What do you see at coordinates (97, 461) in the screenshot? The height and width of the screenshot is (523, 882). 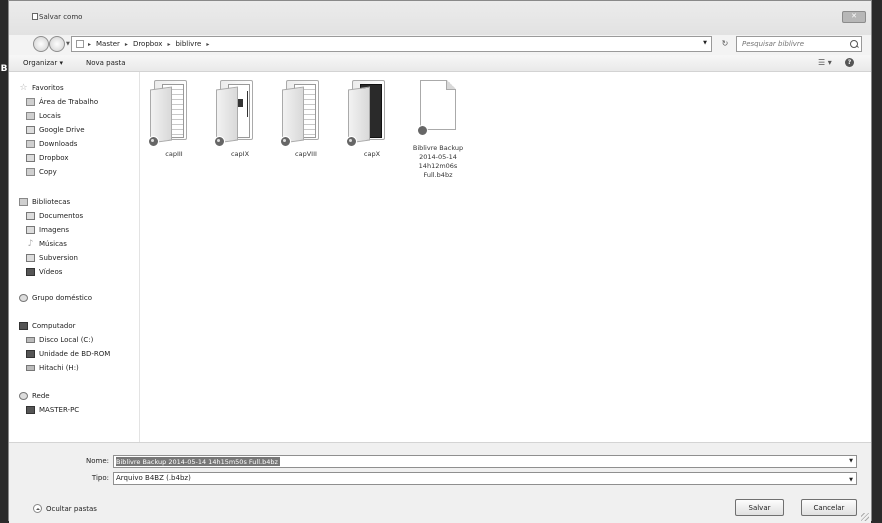 I see `filename-label: Nome:` at bounding box center [97, 461].